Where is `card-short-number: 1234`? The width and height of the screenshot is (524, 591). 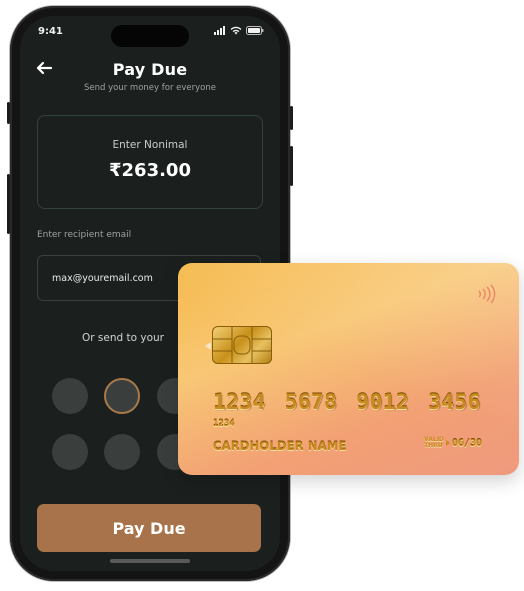 card-short-number: 1234 is located at coordinates (224, 424).